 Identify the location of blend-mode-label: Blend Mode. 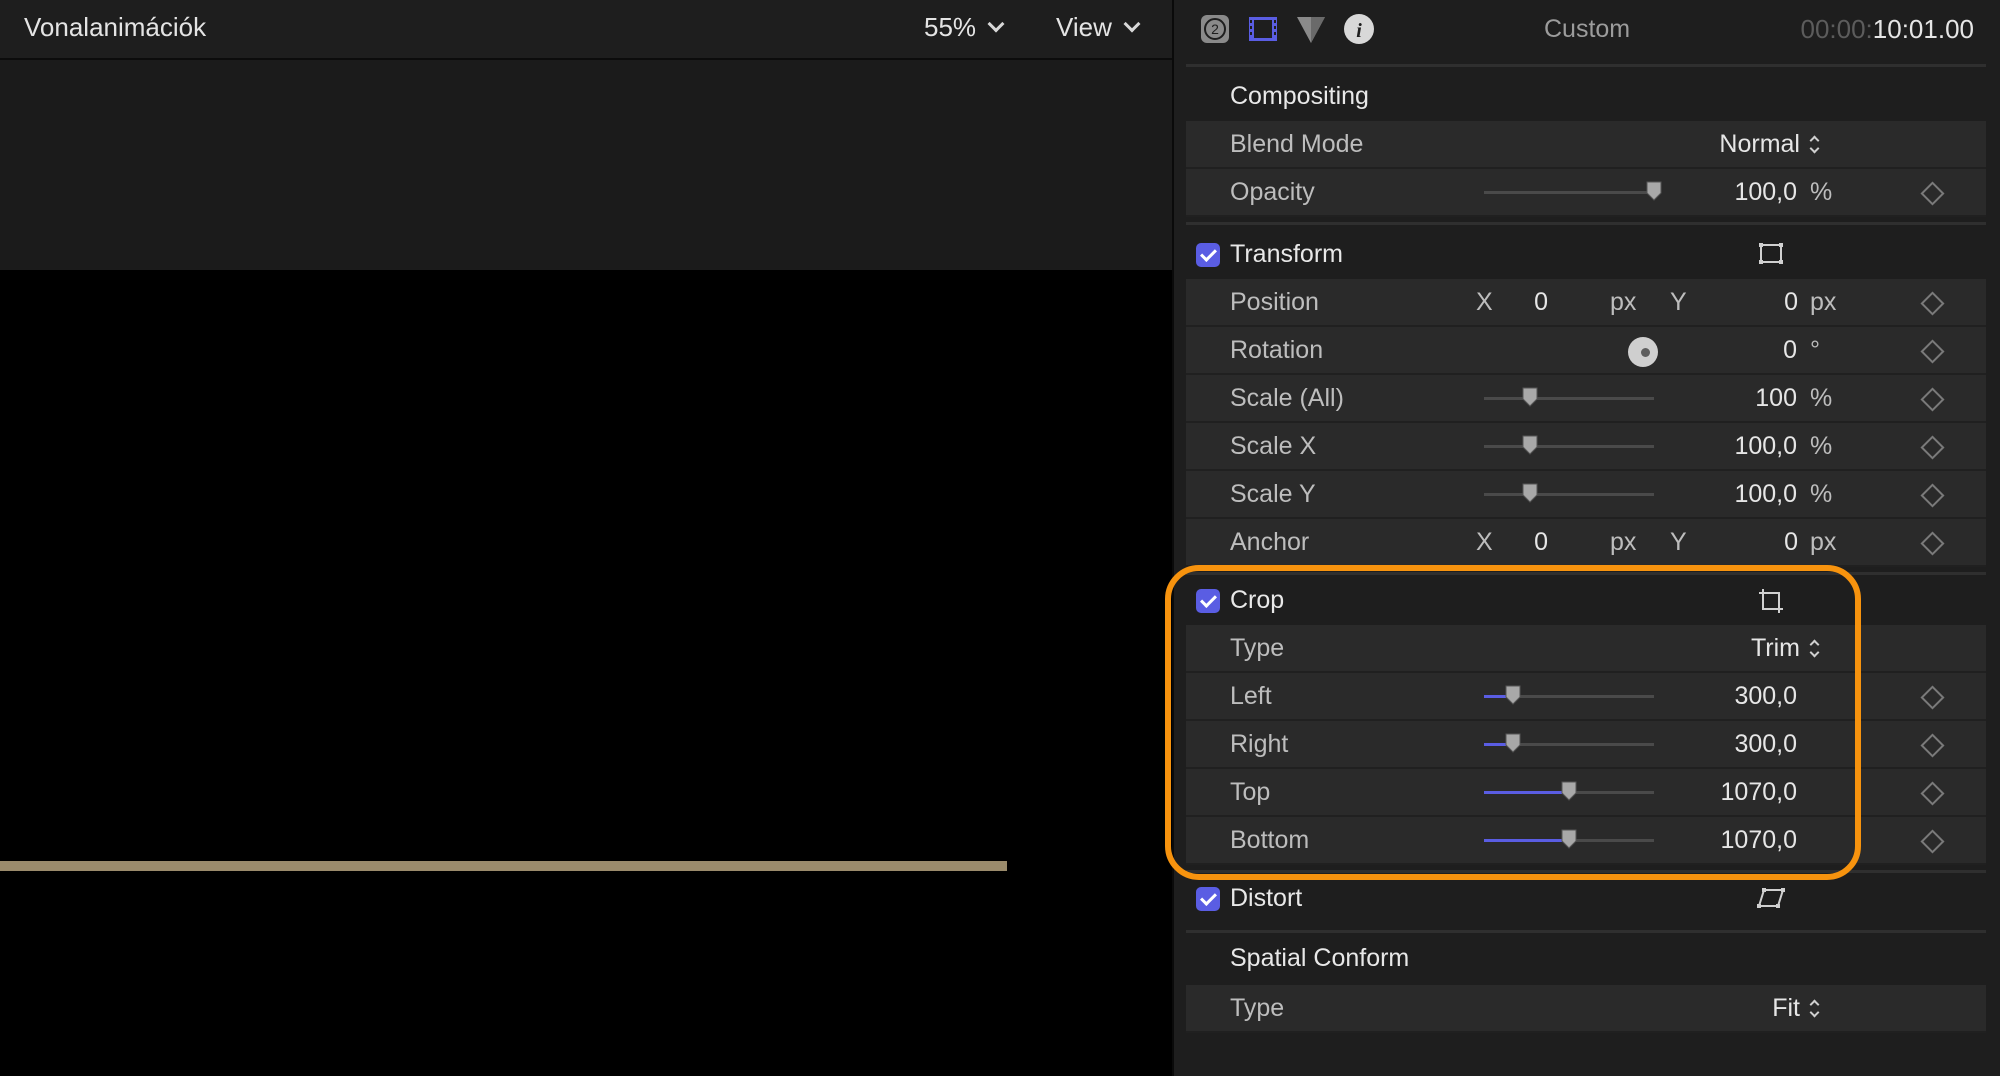
(1297, 144).